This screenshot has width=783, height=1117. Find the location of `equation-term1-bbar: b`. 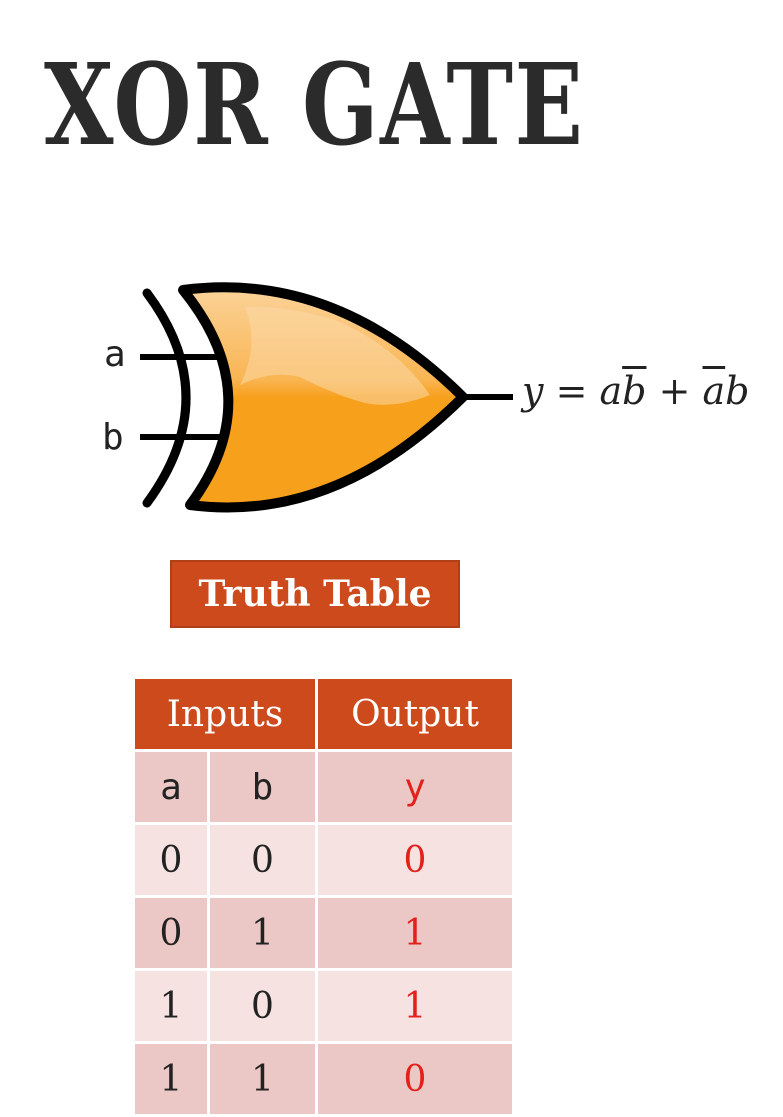

equation-term1-bbar: b is located at coordinates (634, 391).